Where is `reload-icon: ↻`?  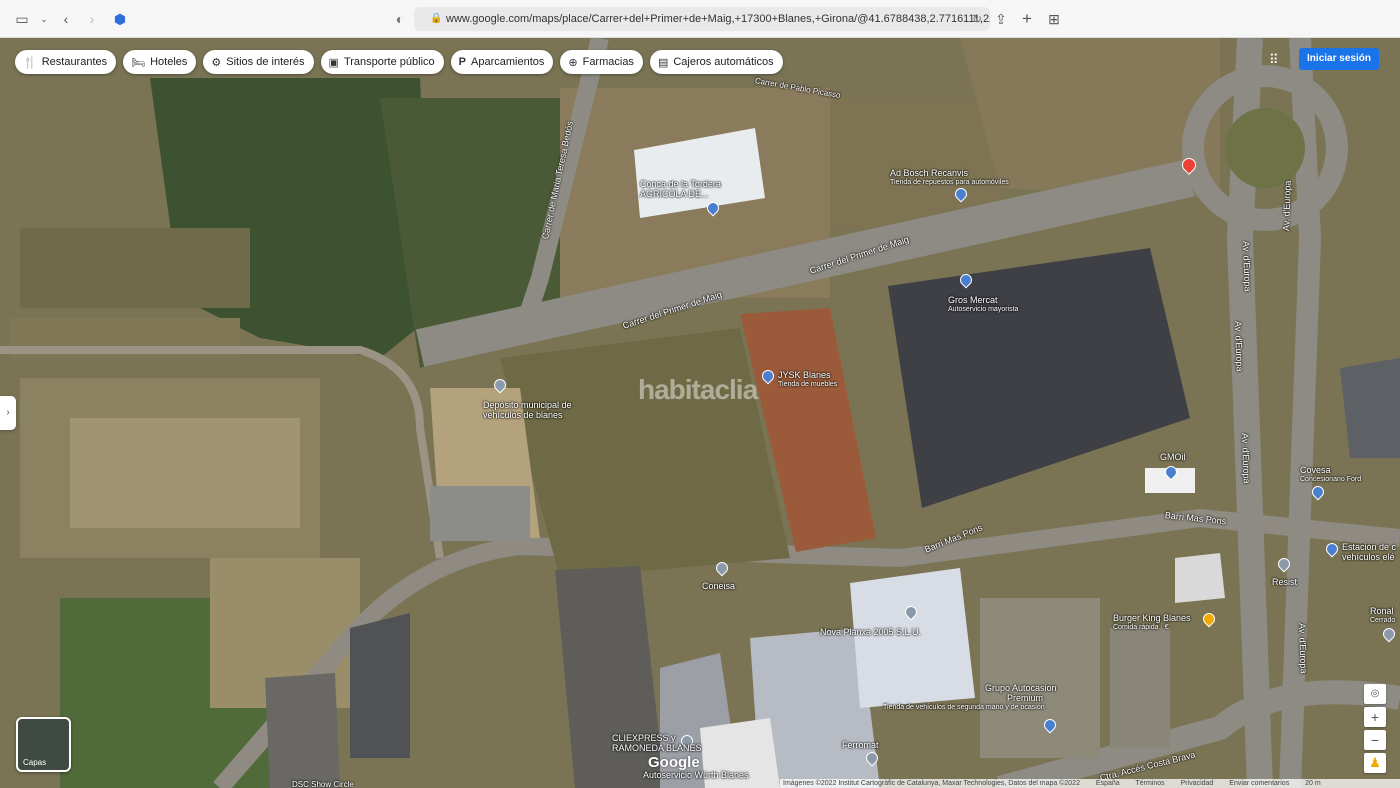 reload-icon: ↻ is located at coordinates (977, 19).